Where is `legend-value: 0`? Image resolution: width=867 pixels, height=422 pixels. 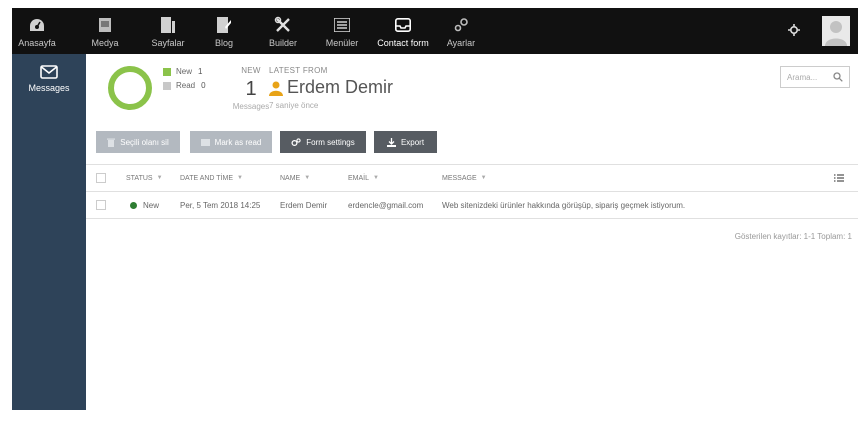
legend-value: 0 is located at coordinates (203, 85).